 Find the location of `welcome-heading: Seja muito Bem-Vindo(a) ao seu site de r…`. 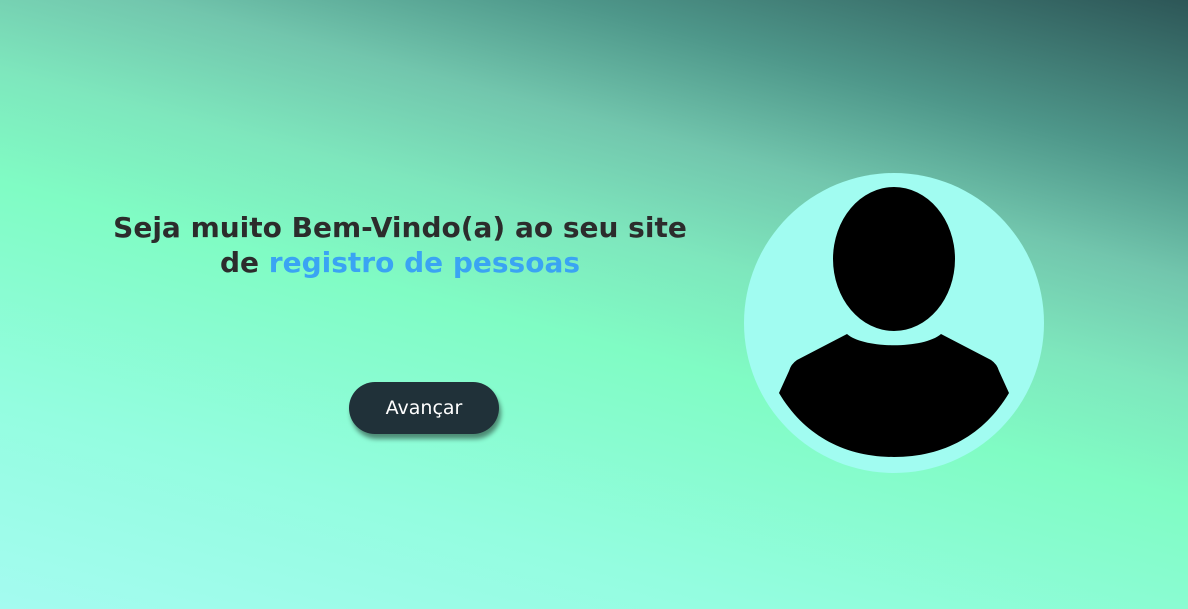

welcome-heading: Seja muito Bem-Vindo(a) ao seu site de r… is located at coordinates (400, 245).